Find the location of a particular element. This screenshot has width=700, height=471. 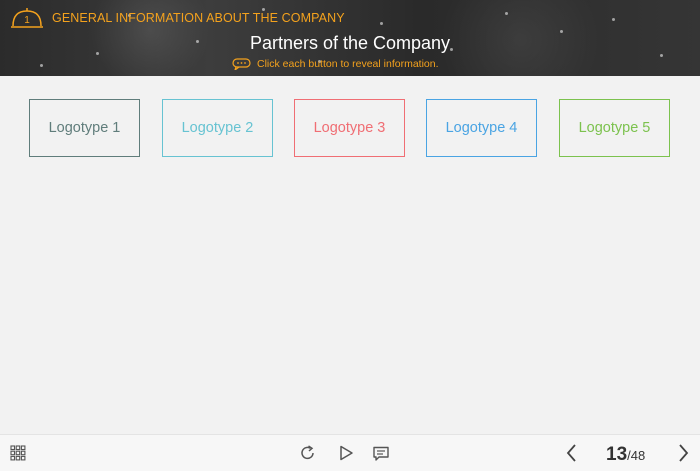

next-arrow-icon is located at coordinates (683, 453).